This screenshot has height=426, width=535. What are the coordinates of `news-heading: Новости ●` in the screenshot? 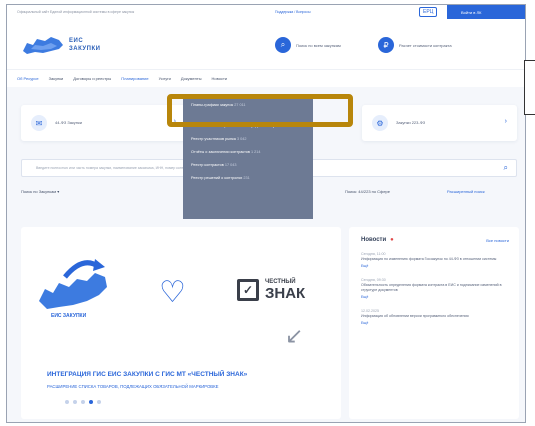 It's located at (377, 240).